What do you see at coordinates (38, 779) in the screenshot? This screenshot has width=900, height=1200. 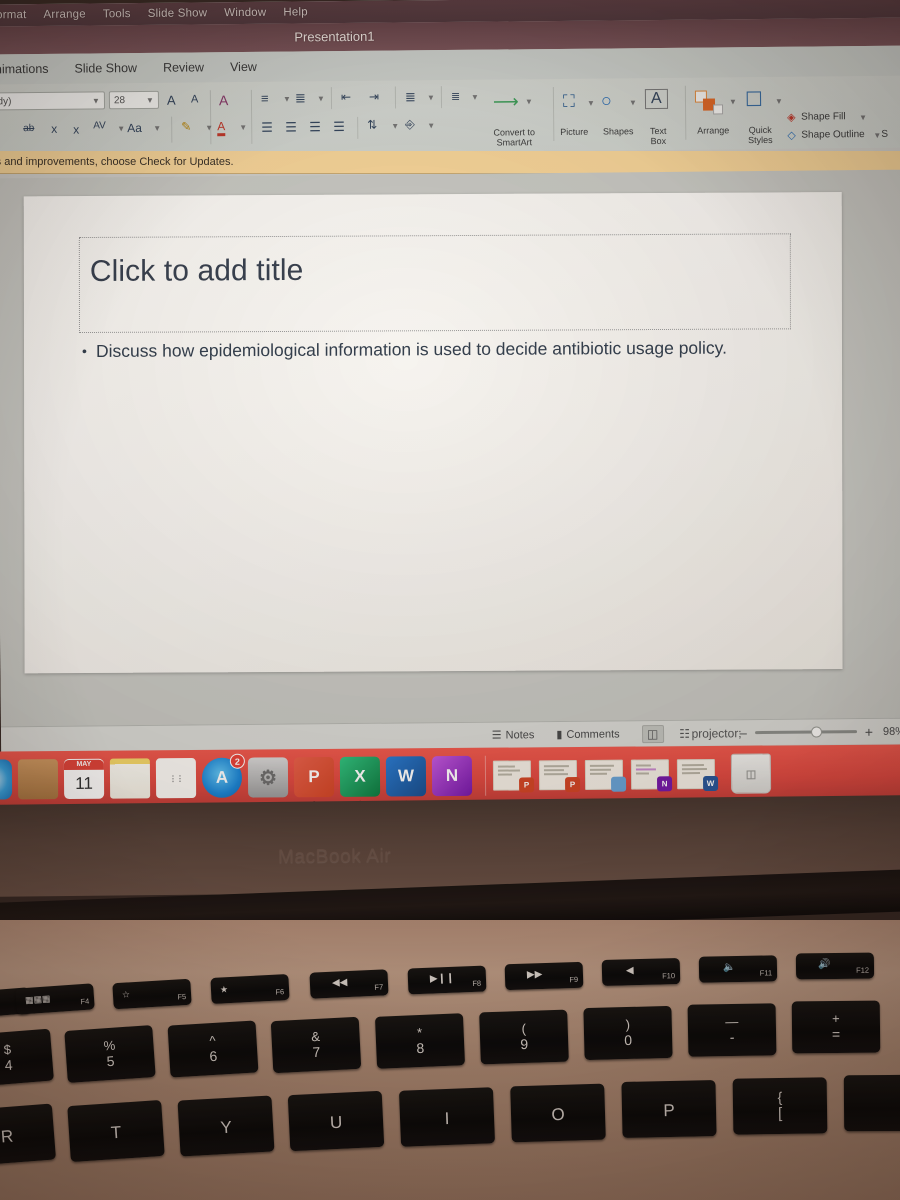 I see `contacts-icon` at bounding box center [38, 779].